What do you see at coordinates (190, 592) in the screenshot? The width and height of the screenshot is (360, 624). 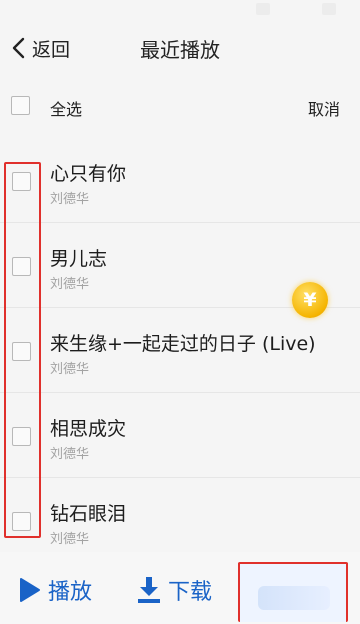 I see `download-label: 下载` at bounding box center [190, 592].